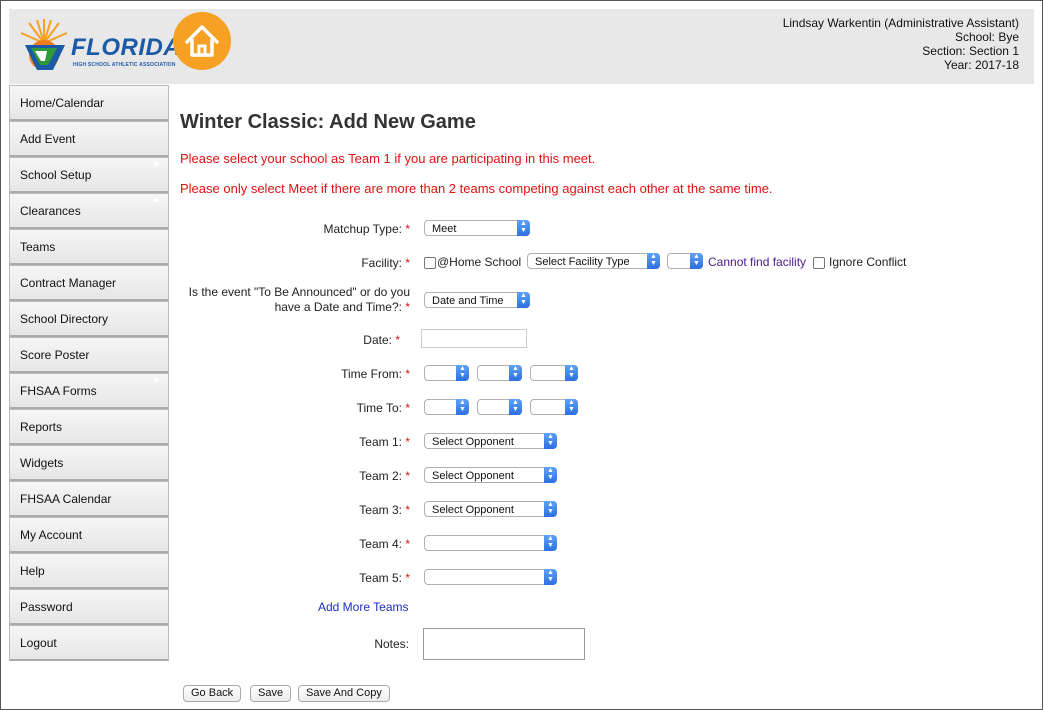  I want to click on logo-subtext: HIGH SCHOOL ATHLETIC ASSOCIATION, so click(124, 65).